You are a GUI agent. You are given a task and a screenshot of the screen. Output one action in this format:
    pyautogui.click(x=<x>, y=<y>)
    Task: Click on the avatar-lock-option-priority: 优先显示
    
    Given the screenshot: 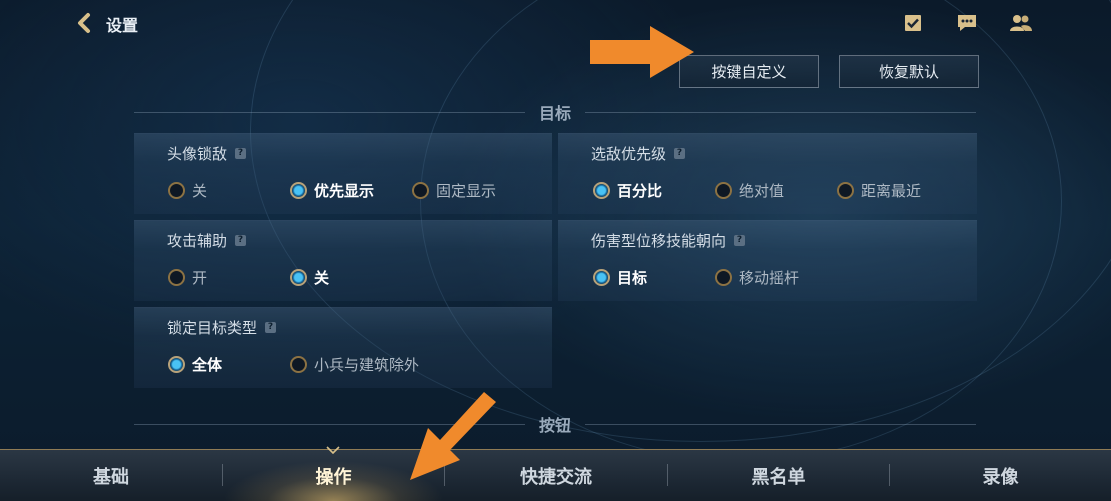 What is the action you would take?
    pyautogui.click(x=332, y=190)
    